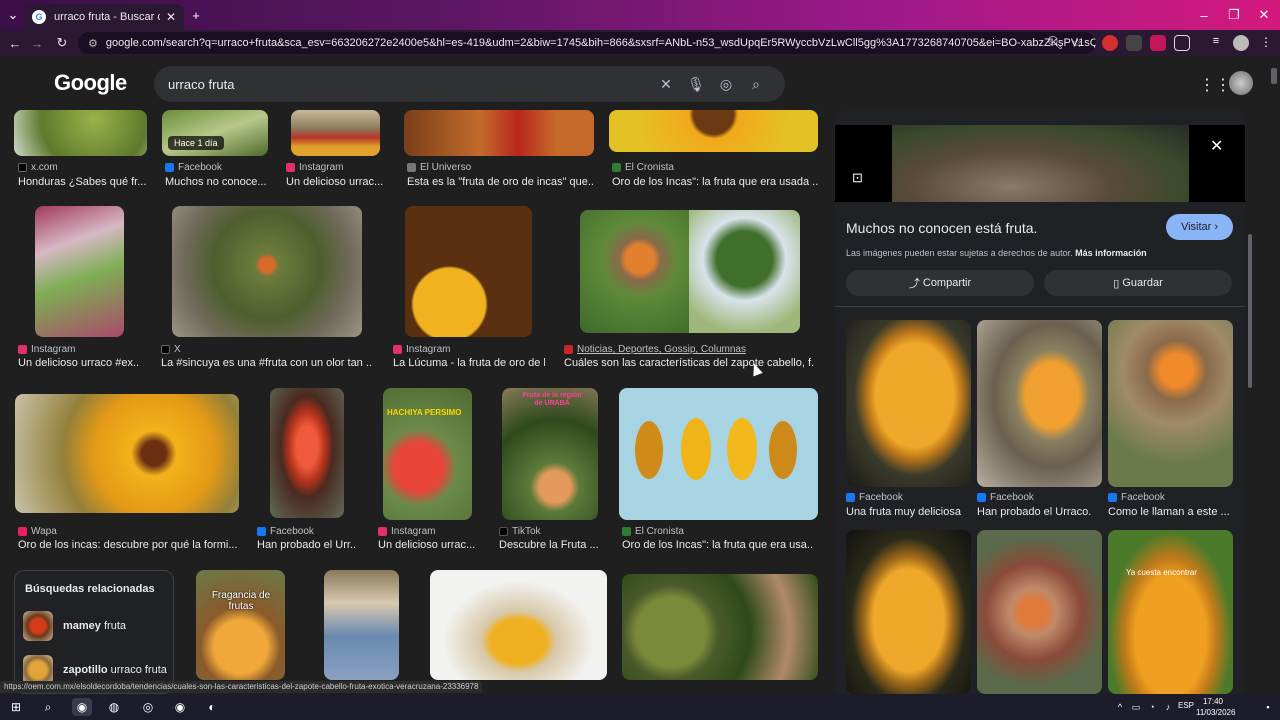 Image resolution: width=1280 pixels, height=720 pixels. I want to click on result-source: Instagram, so click(46, 349).